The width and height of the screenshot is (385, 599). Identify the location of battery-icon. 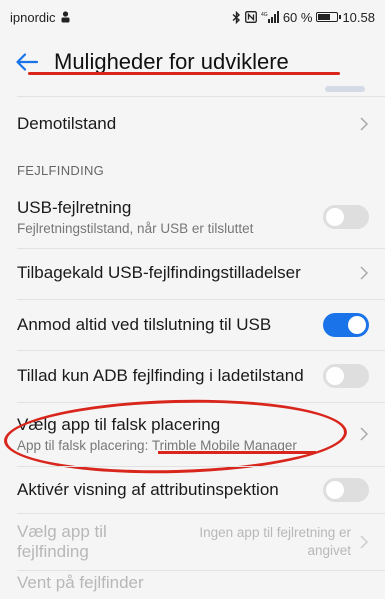
(329, 17).